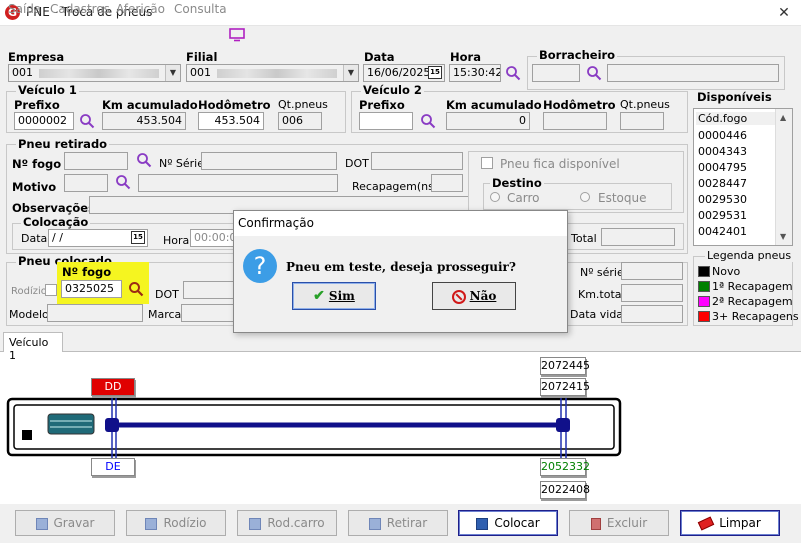 Image resolution: width=801 pixels, height=543 pixels. Describe the element at coordinates (483, 296) in the screenshot. I see `dialog-no-label: Não` at that location.